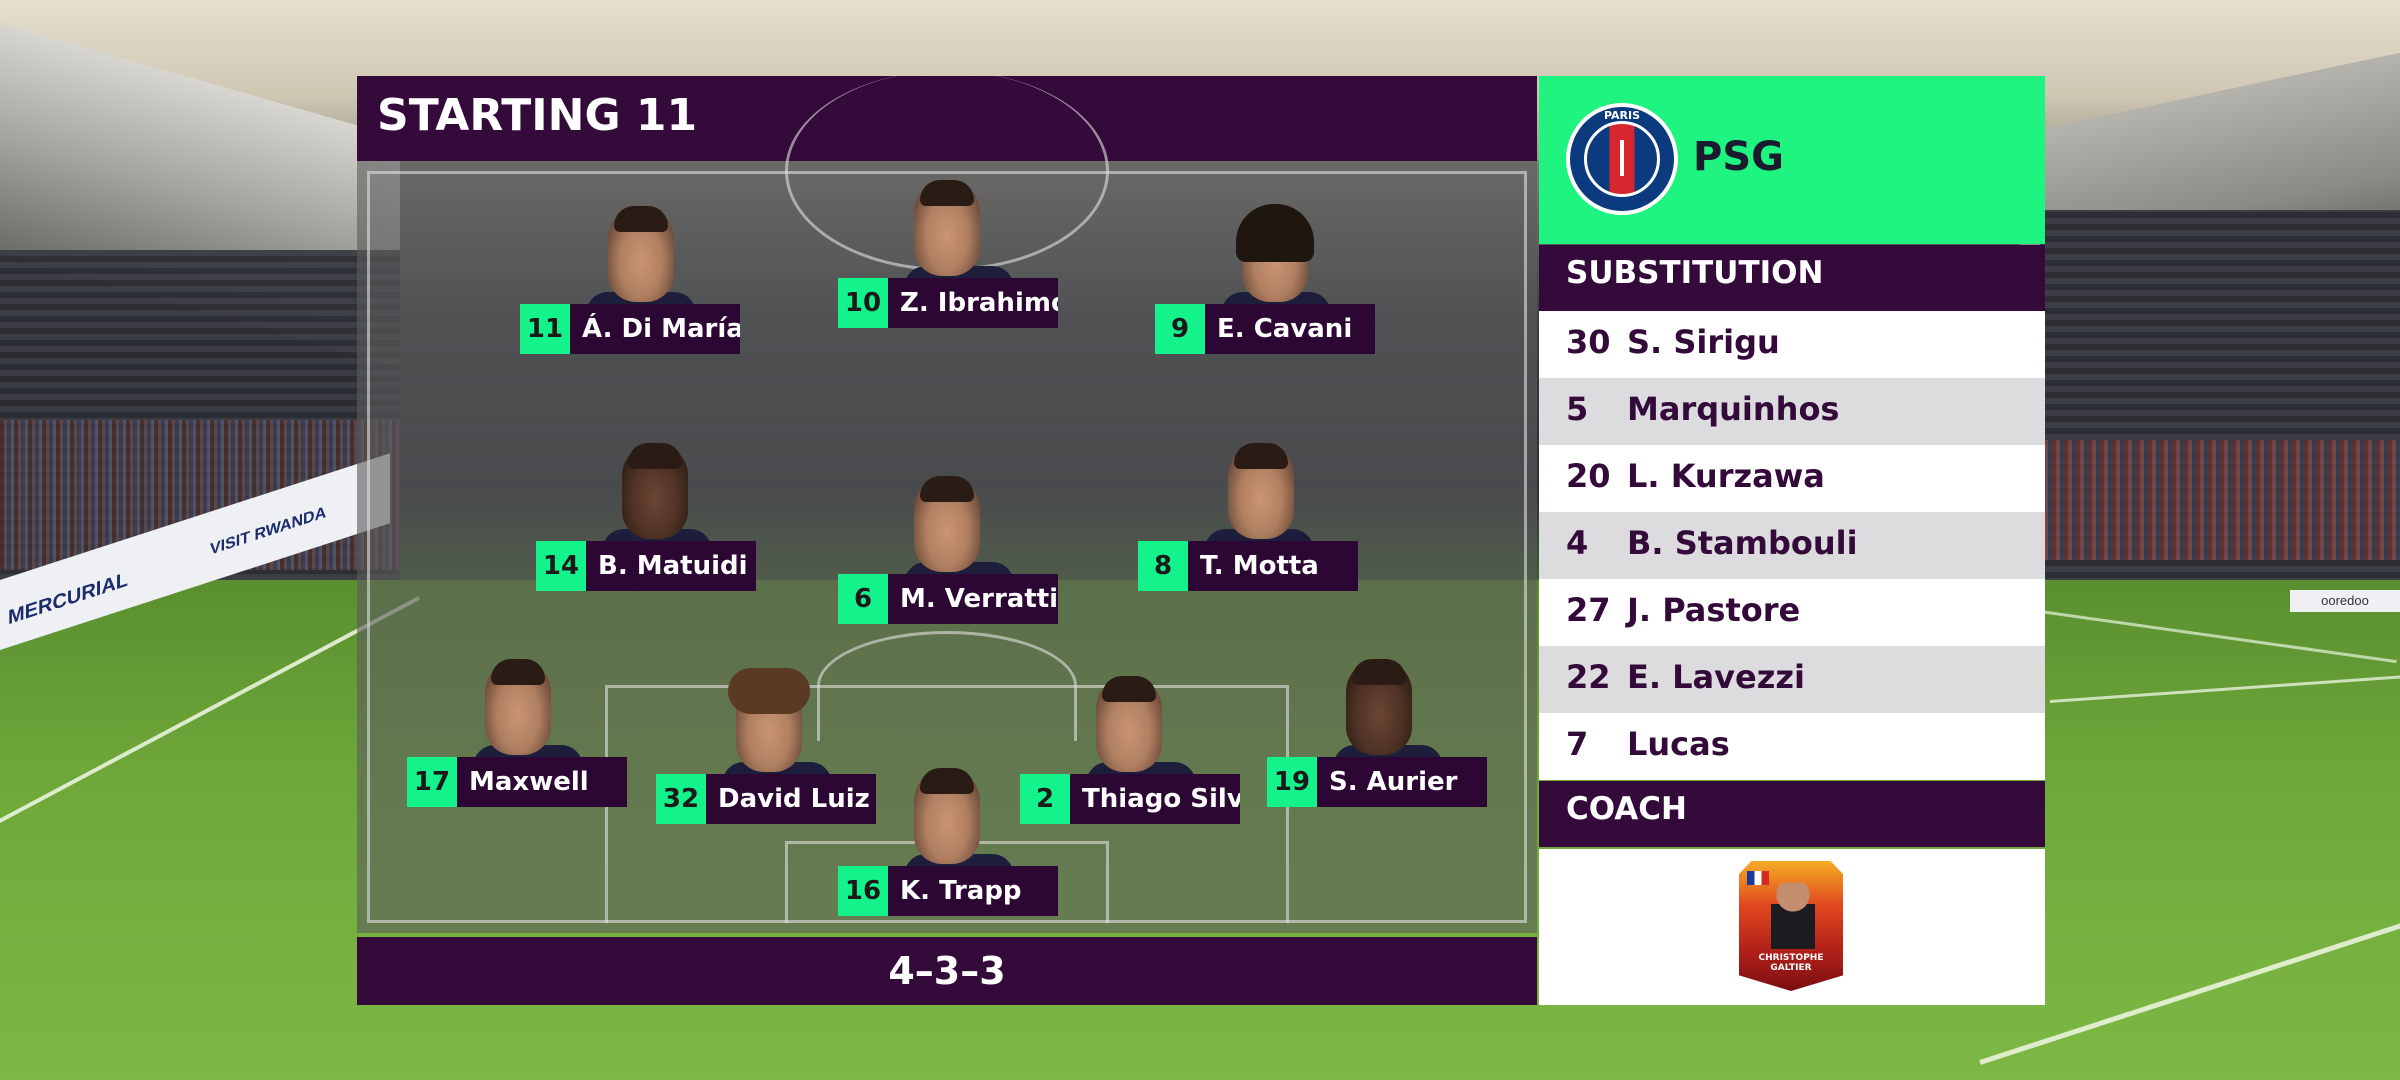  Describe the element at coordinates (432, 782) in the screenshot. I see `player-number: 17` at that location.